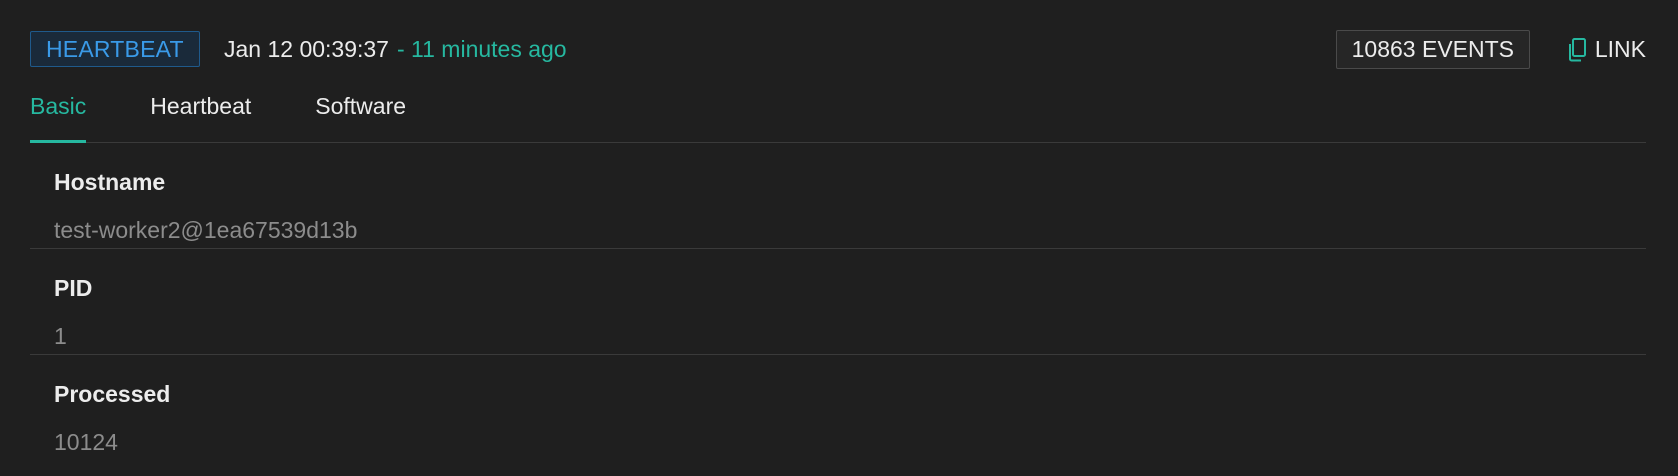 The height and width of the screenshot is (476, 1678). What do you see at coordinates (200, 114) in the screenshot?
I see `tab-heartbeat: Heartbeat` at bounding box center [200, 114].